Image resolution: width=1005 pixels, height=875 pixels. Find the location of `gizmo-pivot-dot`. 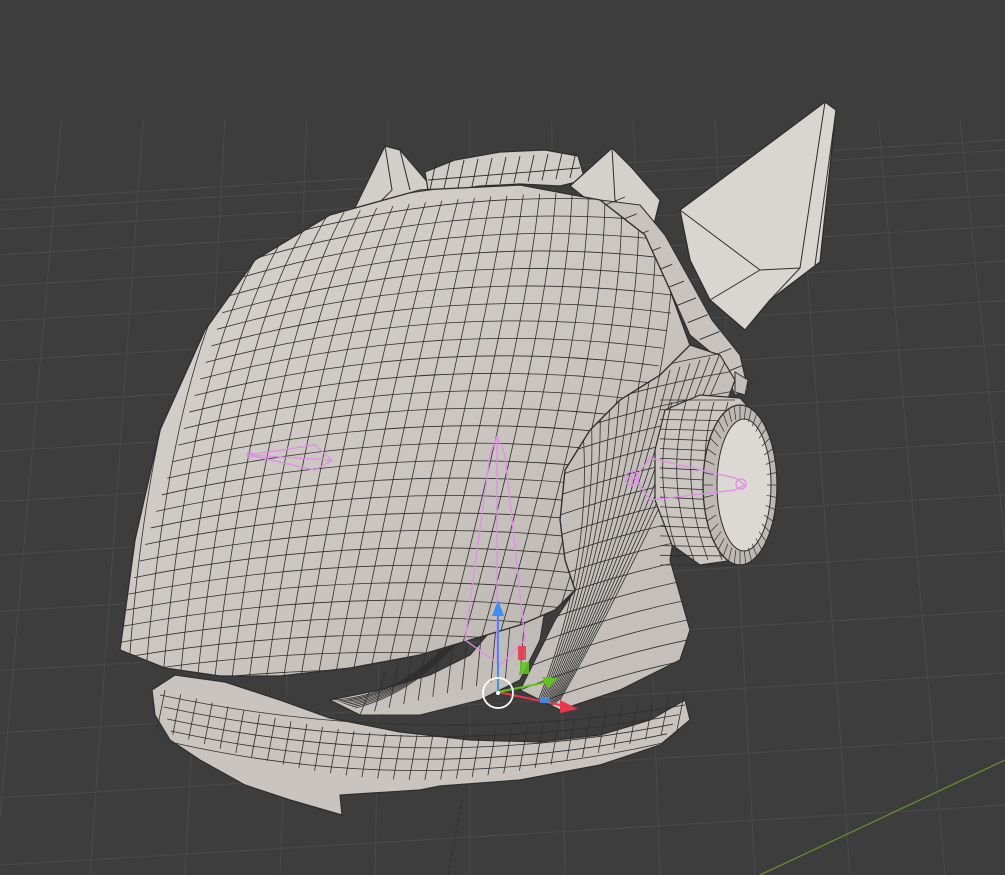

gizmo-pivot-dot is located at coordinates (498, 693).